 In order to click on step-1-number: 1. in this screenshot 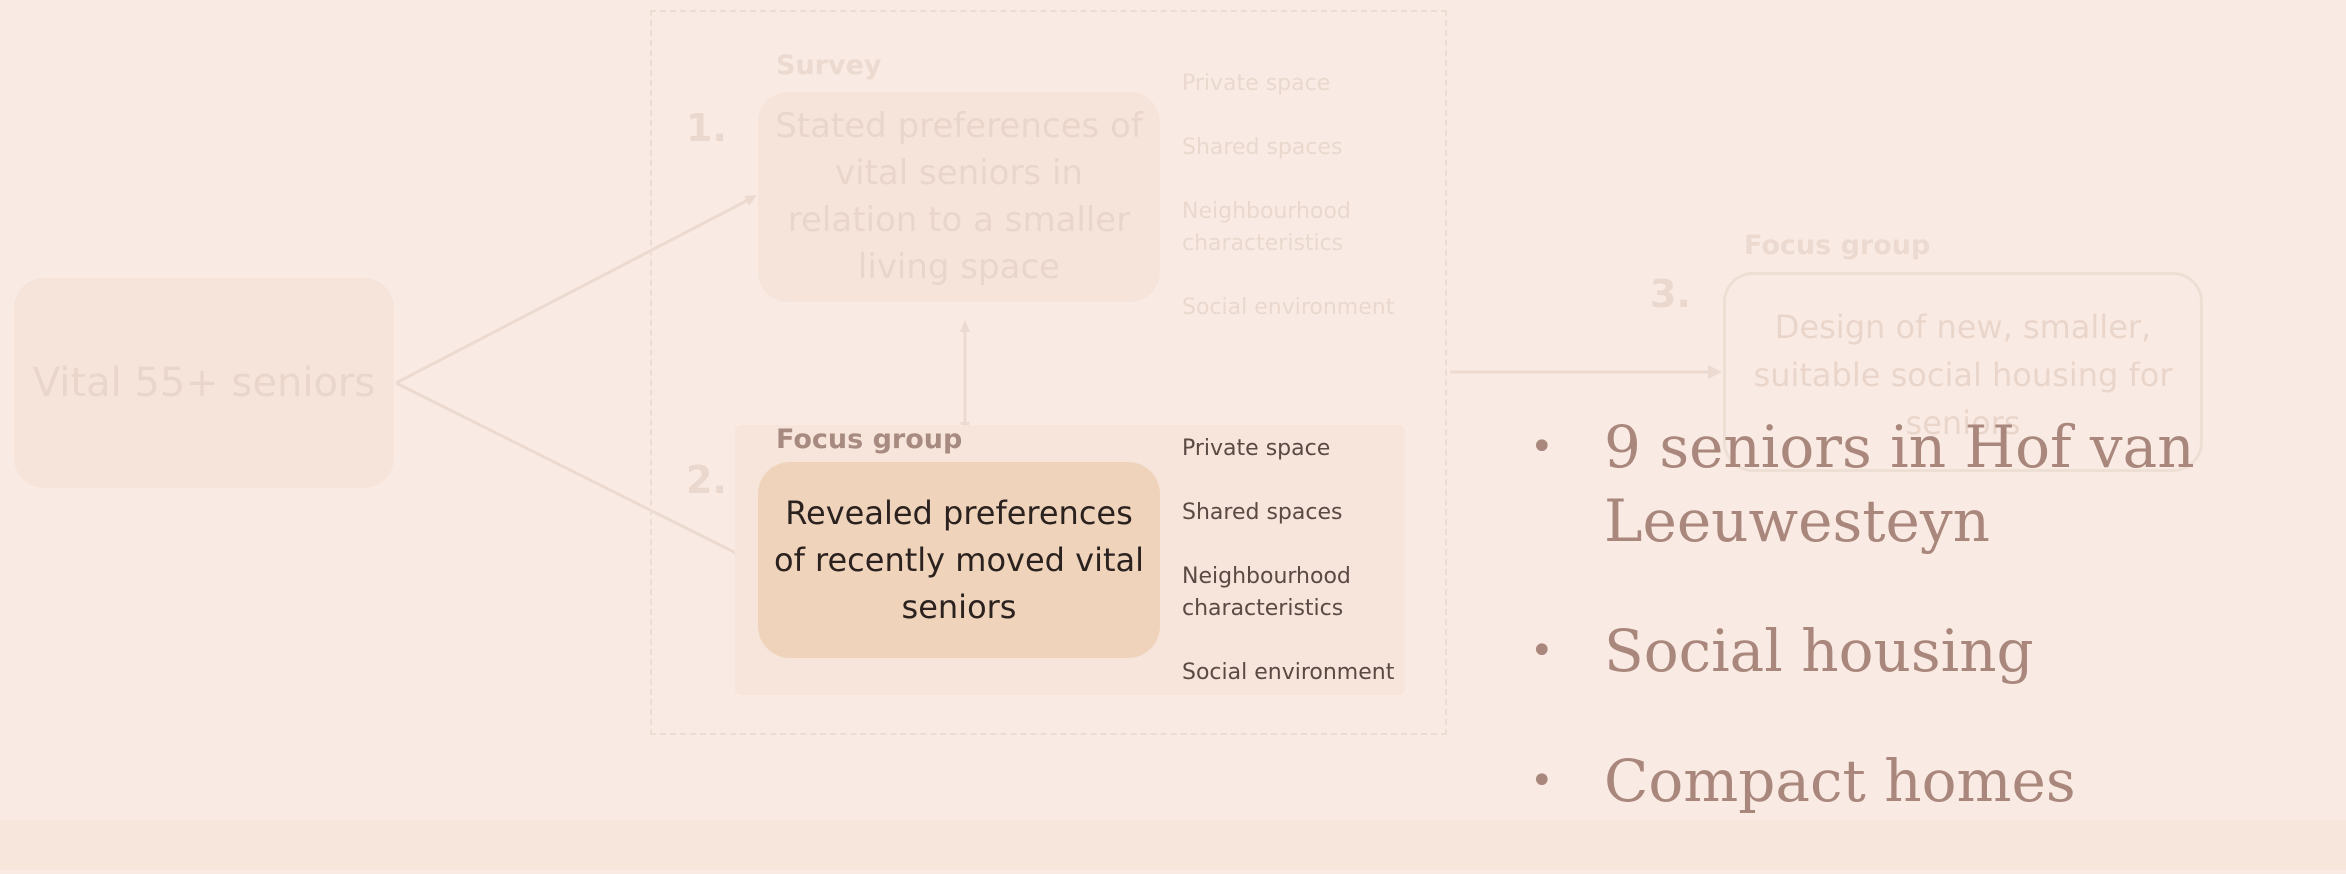, I will do `click(706, 128)`.